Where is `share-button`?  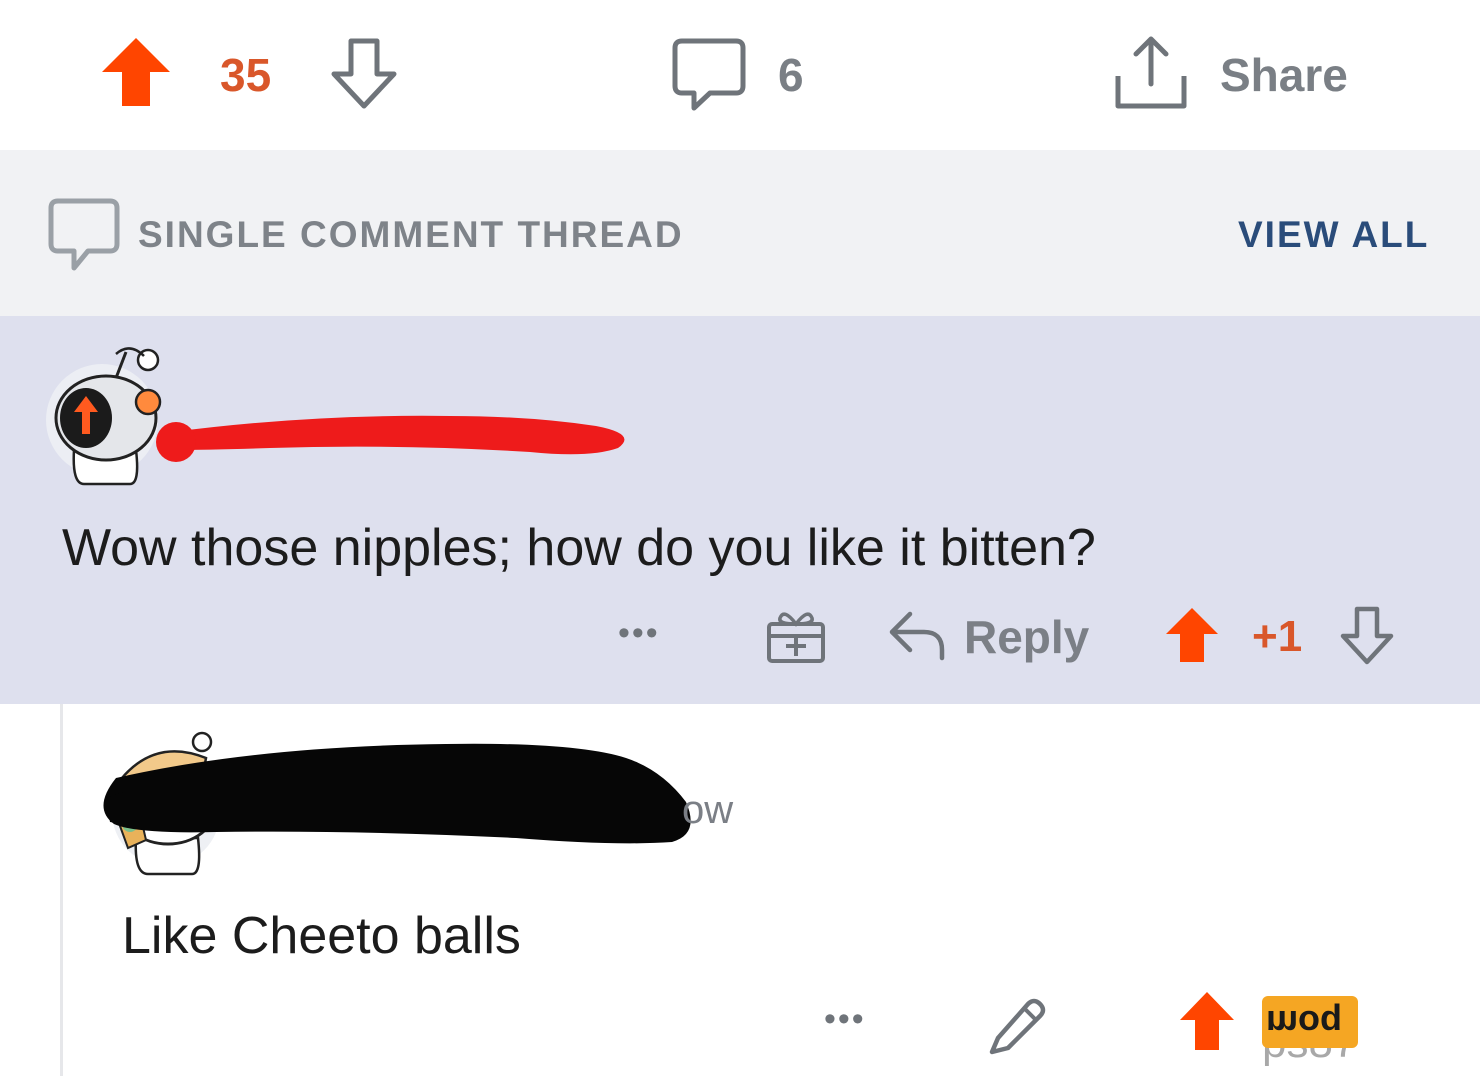
share-button is located at coordinates (1151, 73).